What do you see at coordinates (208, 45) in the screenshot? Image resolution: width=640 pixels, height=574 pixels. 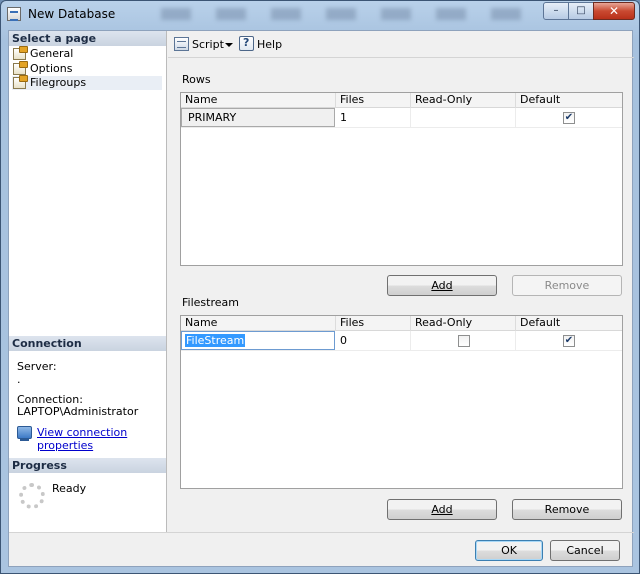 I see `script-button: Script` at bounding box center [208, 45].